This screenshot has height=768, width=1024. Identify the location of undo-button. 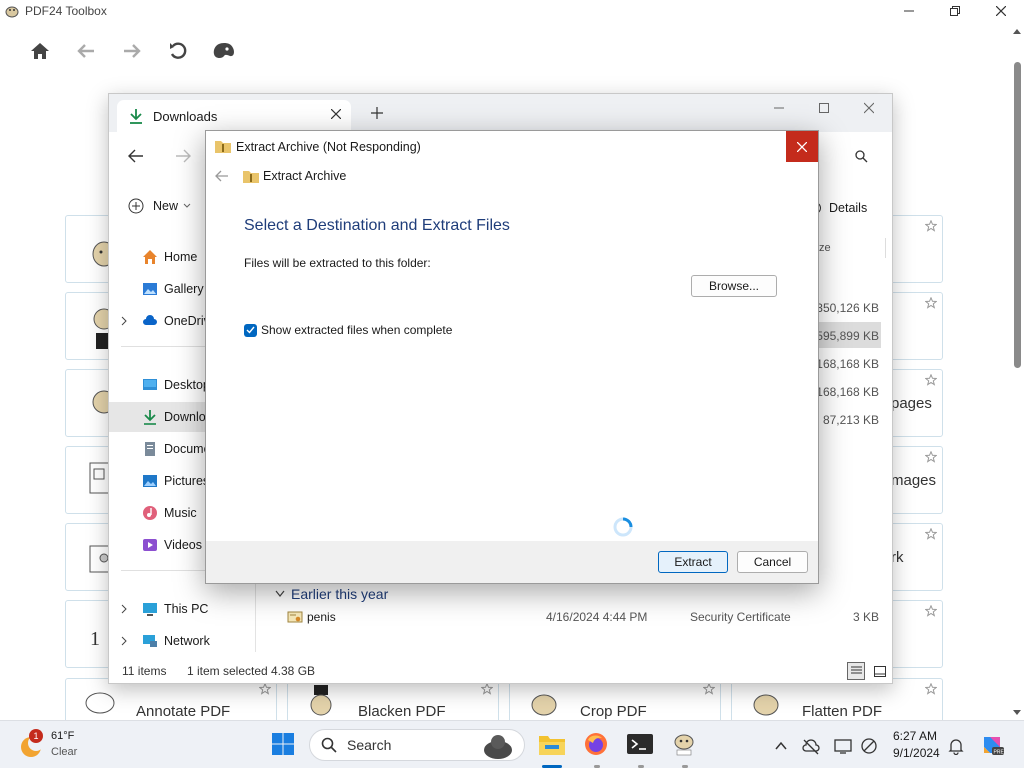
(178, 51).